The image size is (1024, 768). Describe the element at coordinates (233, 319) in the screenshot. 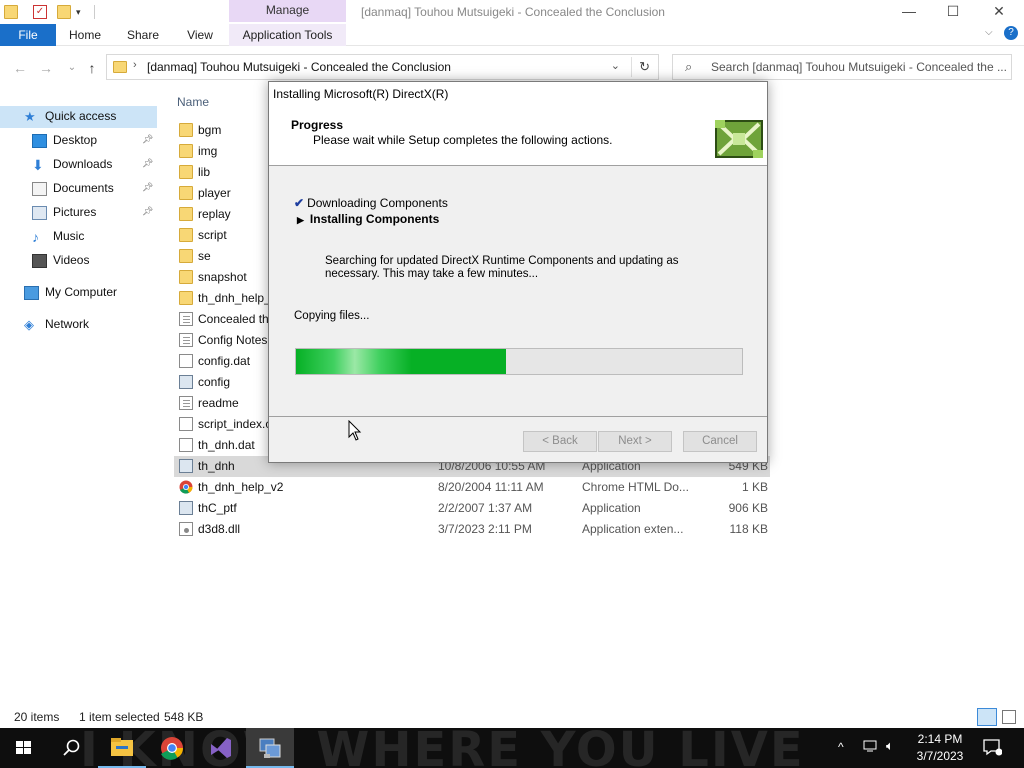

I see `file-name: Concealed th` at that location.